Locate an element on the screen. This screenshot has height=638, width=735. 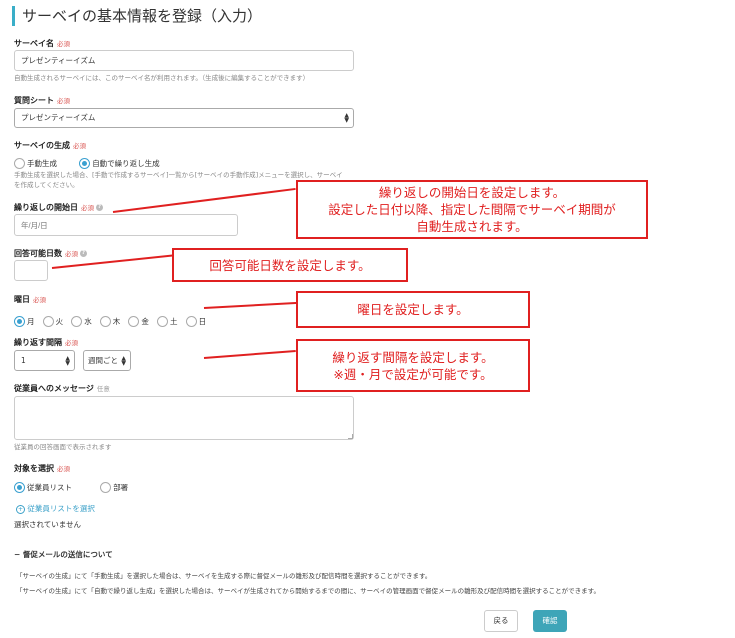
annotation-line-interval is located at coordinates (249, 354).